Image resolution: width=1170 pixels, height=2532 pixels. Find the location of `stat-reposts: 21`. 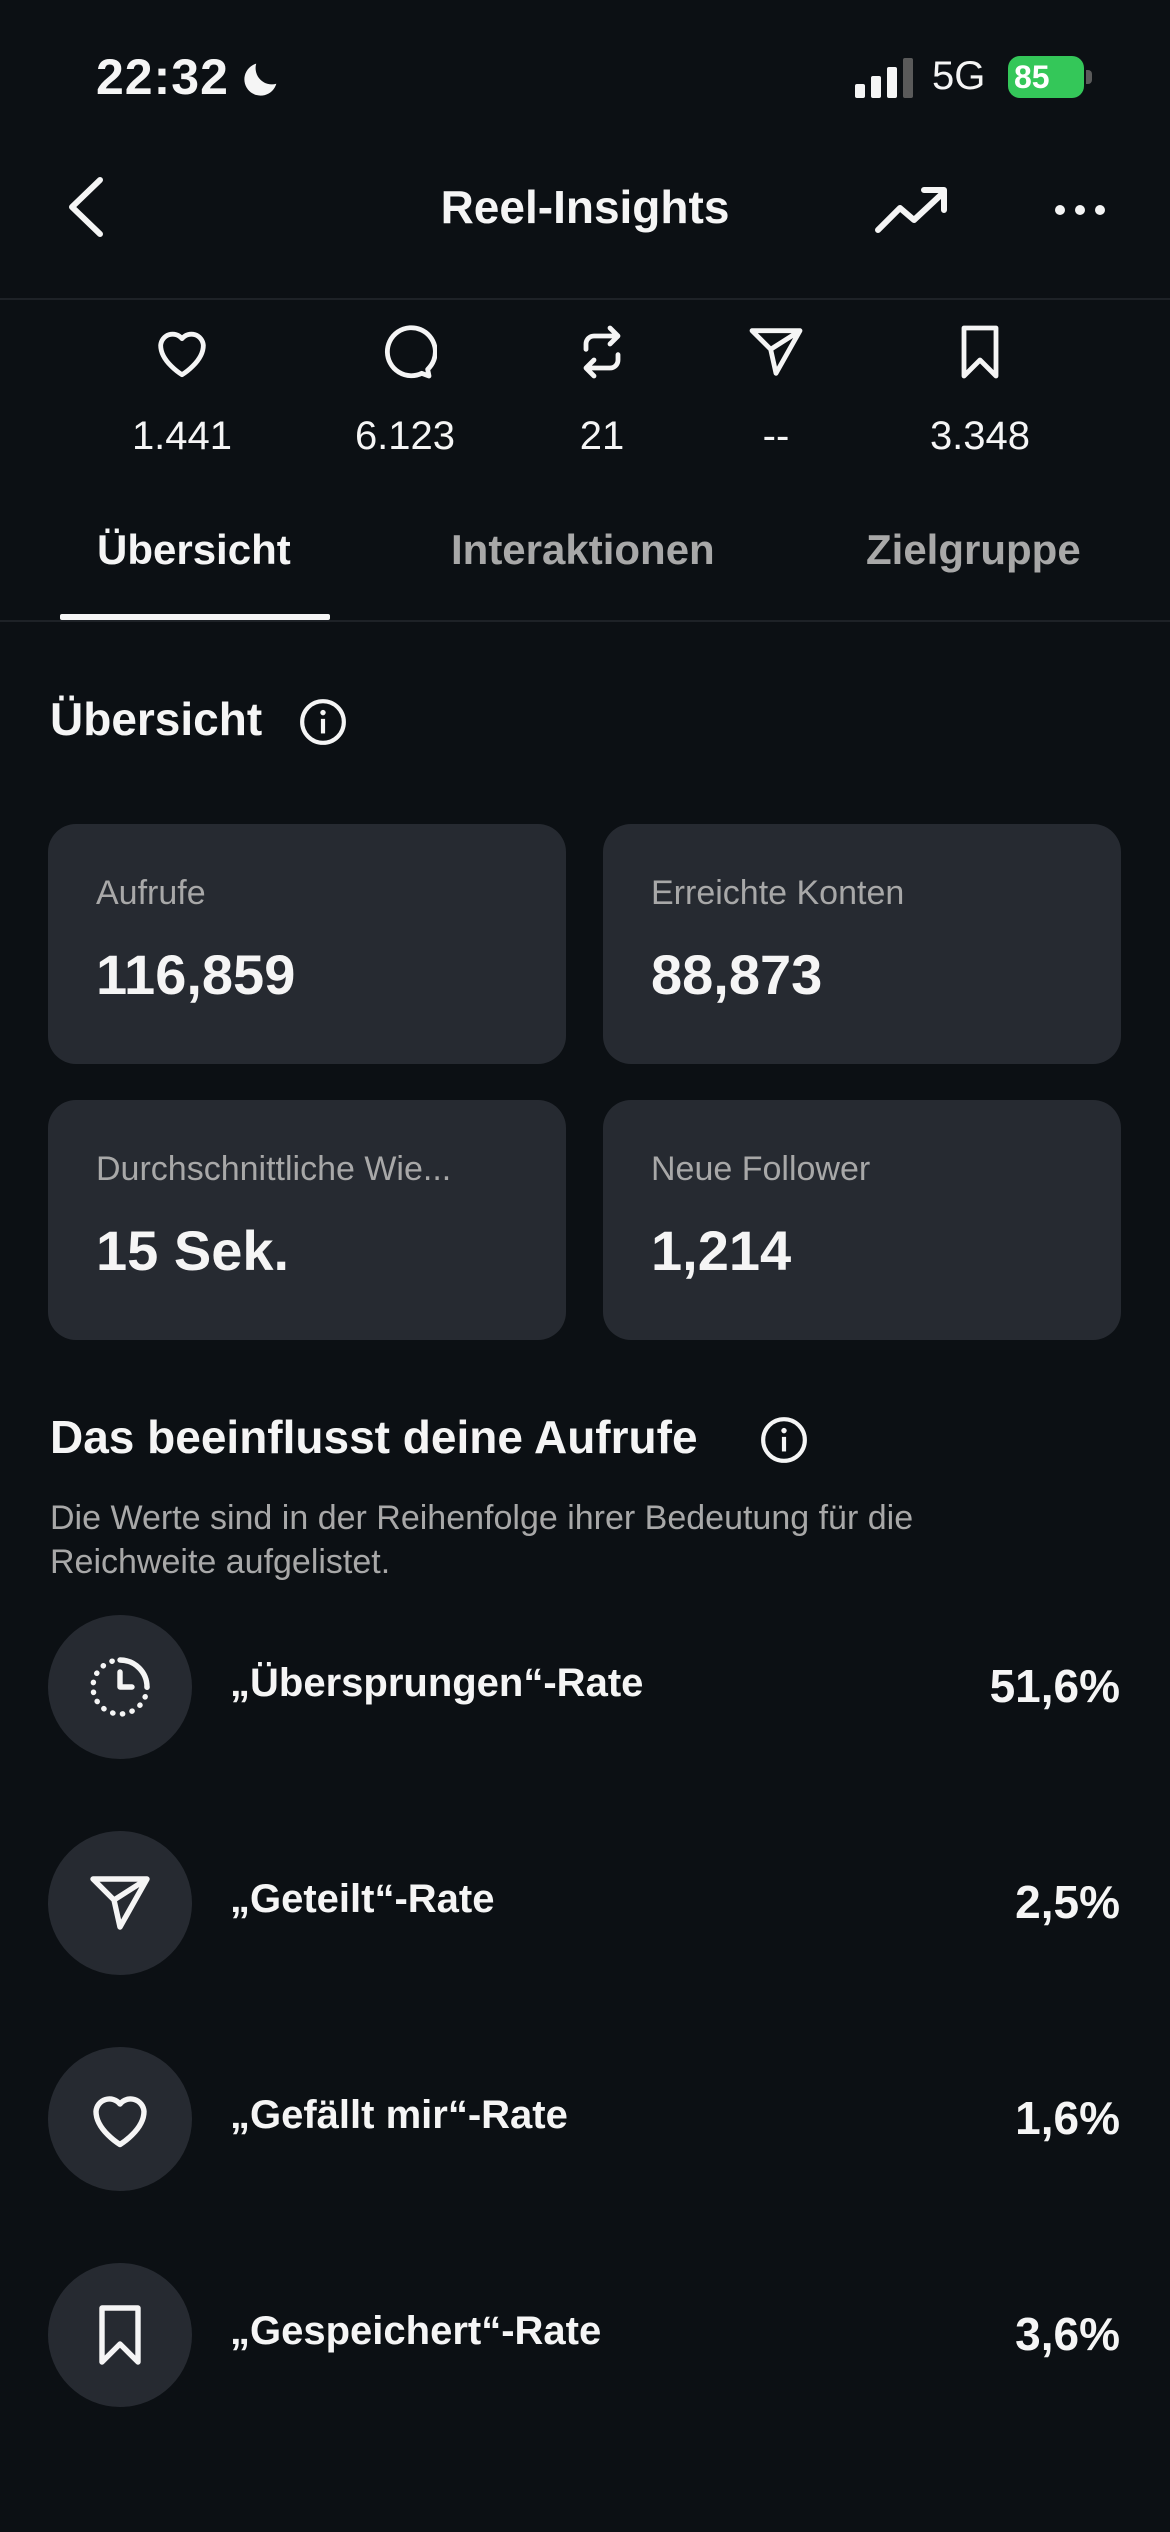

stat-reposts: 21 is located at coordinates (602, 389).